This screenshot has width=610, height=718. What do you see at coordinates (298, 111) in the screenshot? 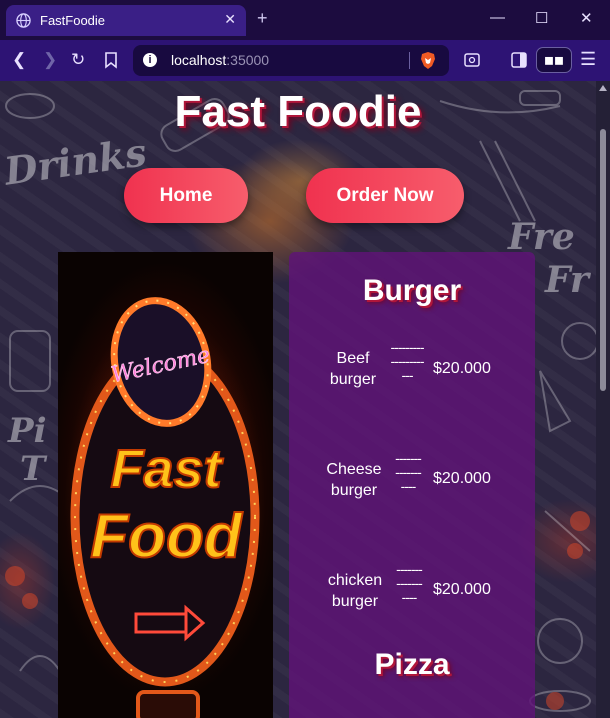
I see `site-title: Fast Foodie` at bounding box center [298, 111].